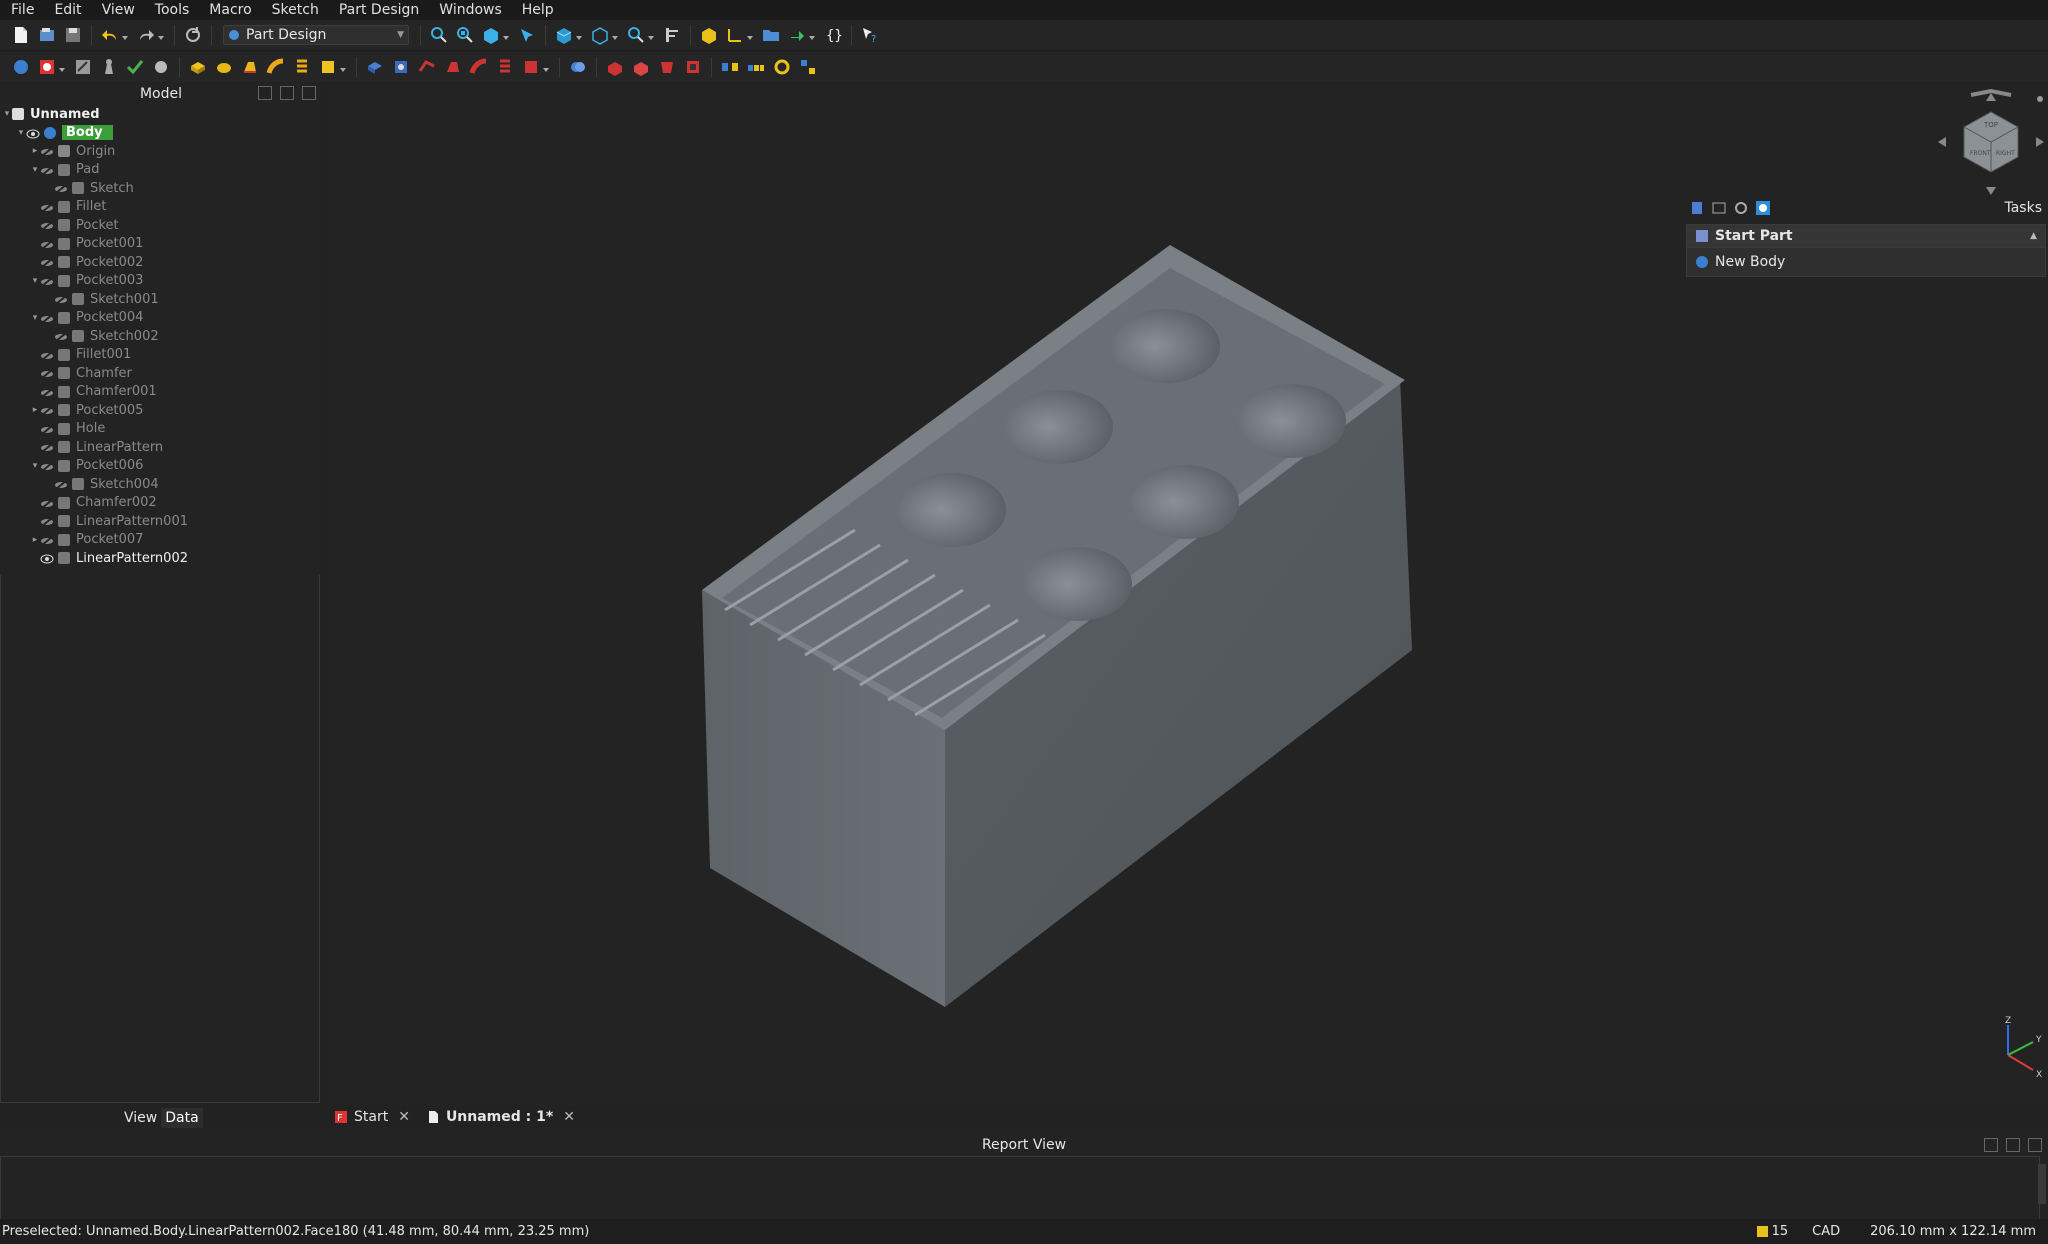  What do you see at coordinates (1763, 208) in the screenshot?
I see `task-active-icon` at bounding box center [1763, 208].